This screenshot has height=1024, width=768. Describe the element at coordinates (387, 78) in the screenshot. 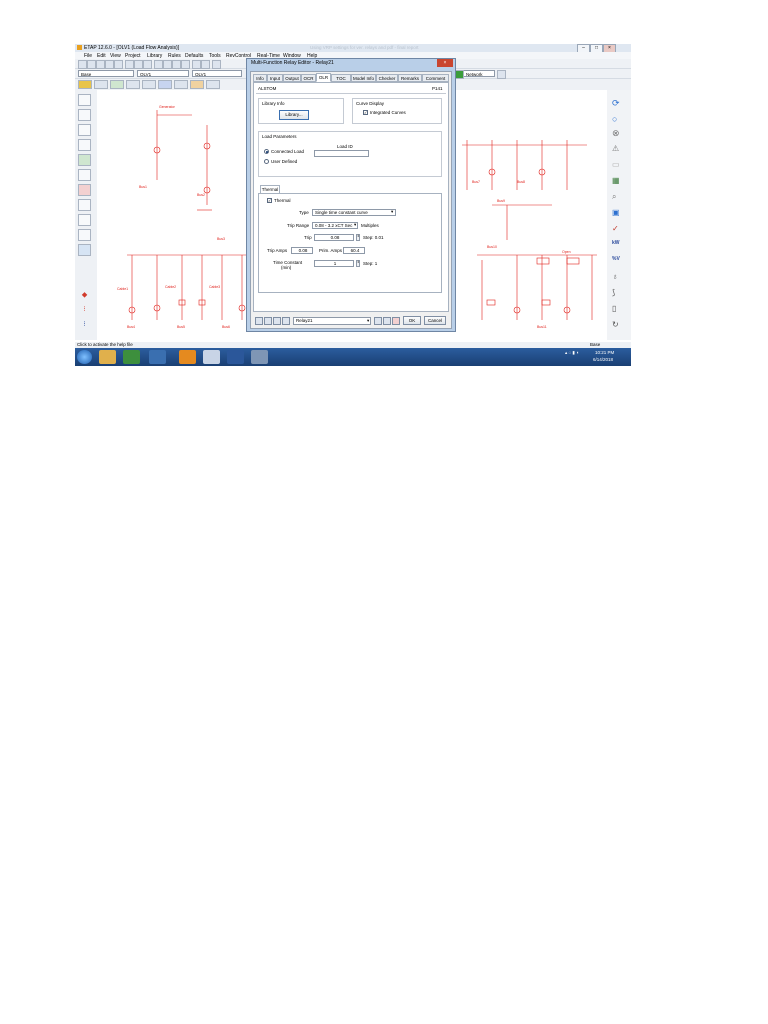

I see `tab-checker: Checker` at that location.